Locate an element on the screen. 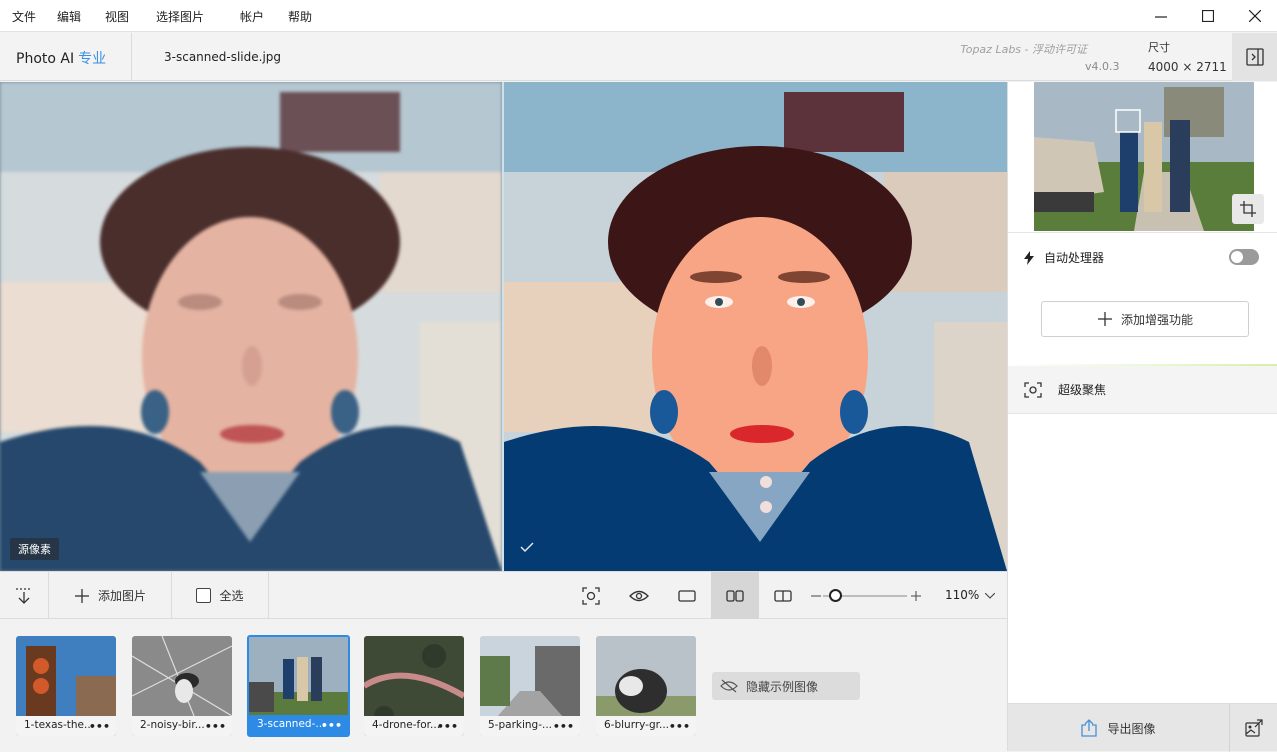 Image resolution: width=1277 pixels, height=752 pixels. app-name: Photo AI is located at coordinates (45, 59).